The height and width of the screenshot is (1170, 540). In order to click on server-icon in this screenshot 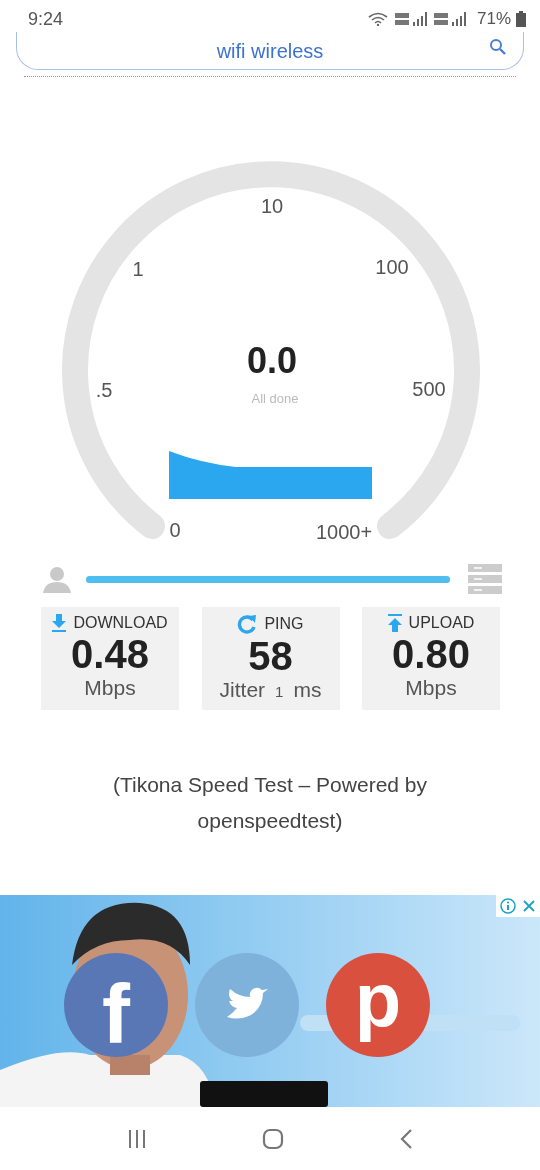, I will do `click(485, 579)`.